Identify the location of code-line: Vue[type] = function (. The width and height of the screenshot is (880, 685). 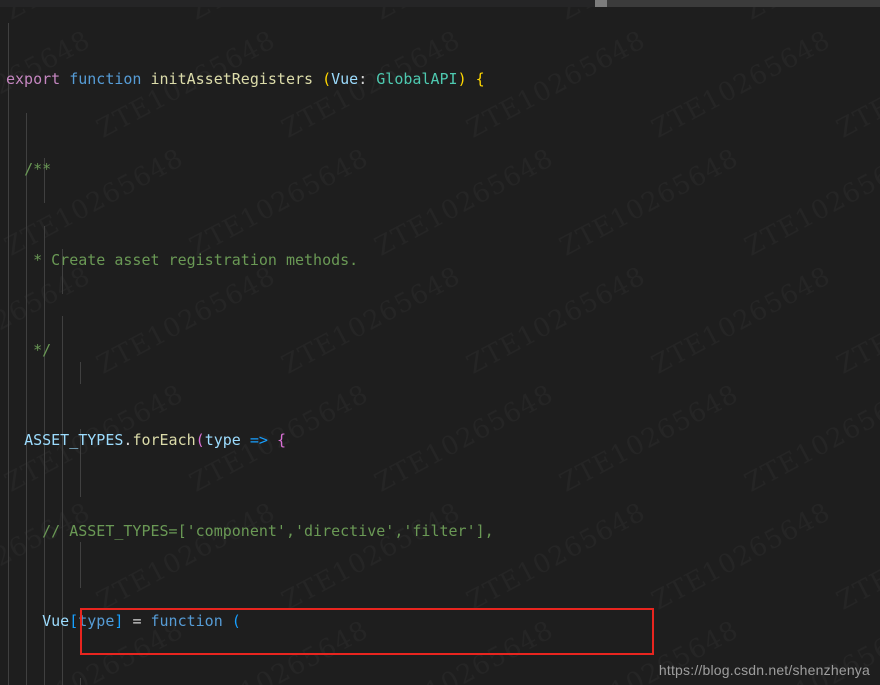
(415, 621).